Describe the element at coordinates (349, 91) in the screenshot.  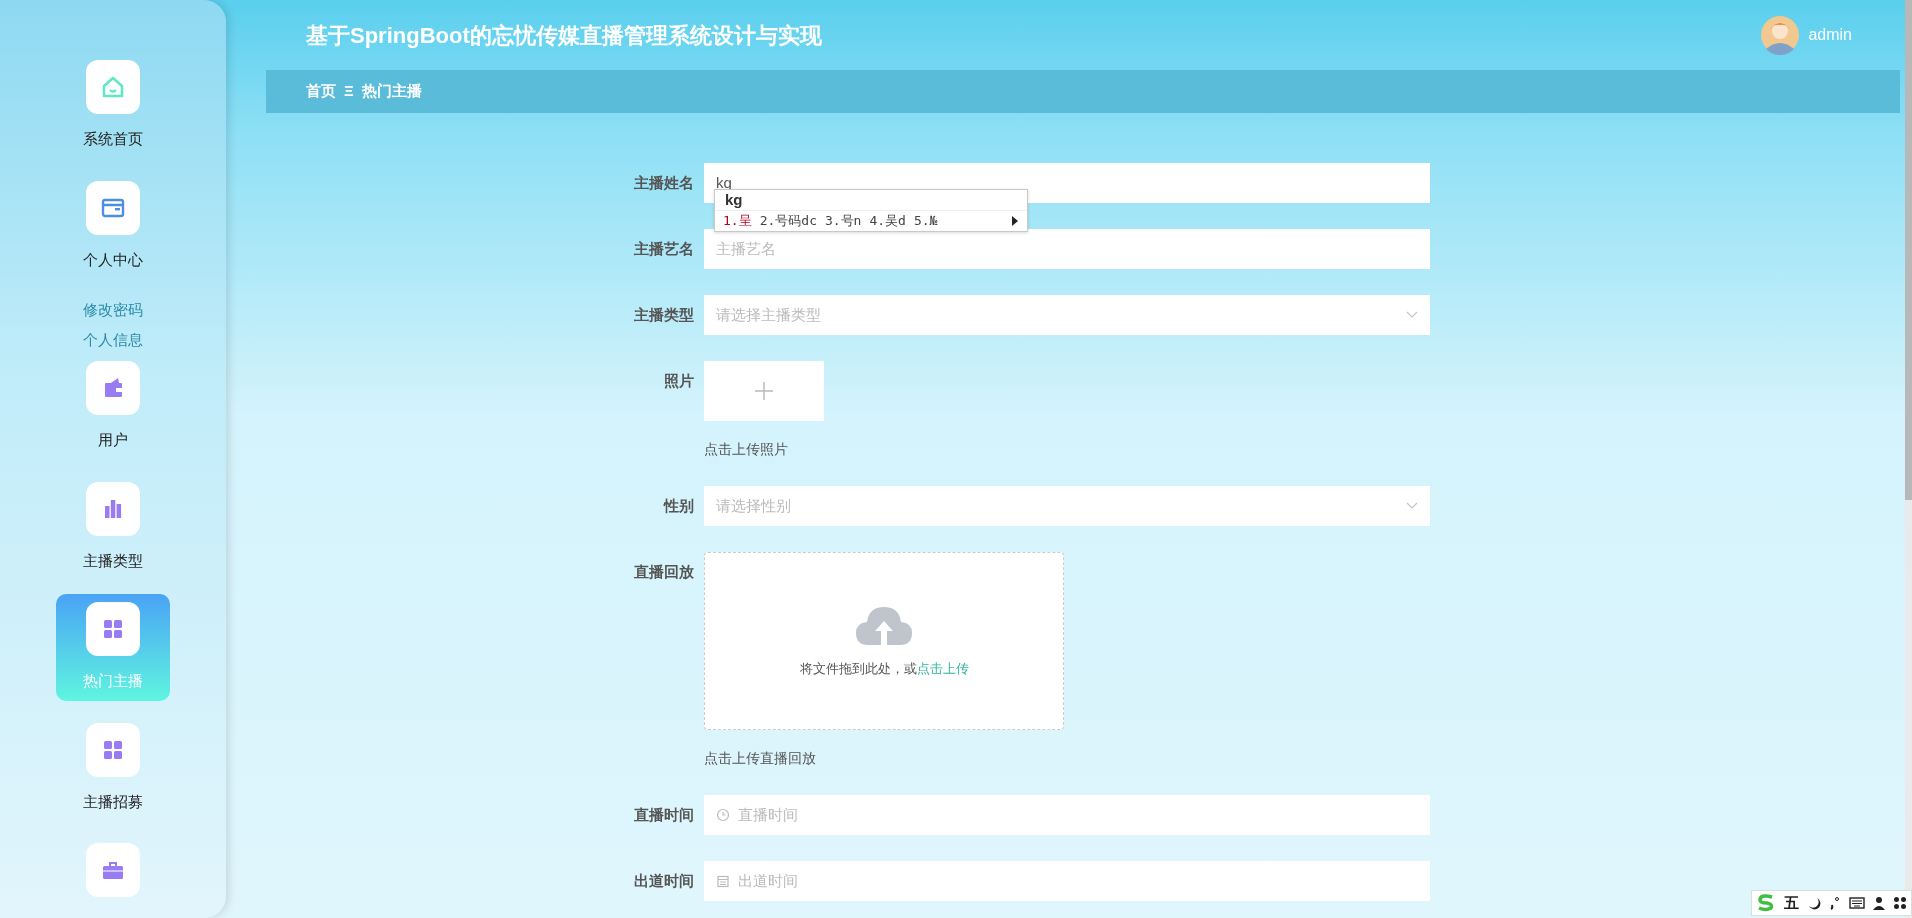
I see `breadcrumb-separator: Ξ` at that location.